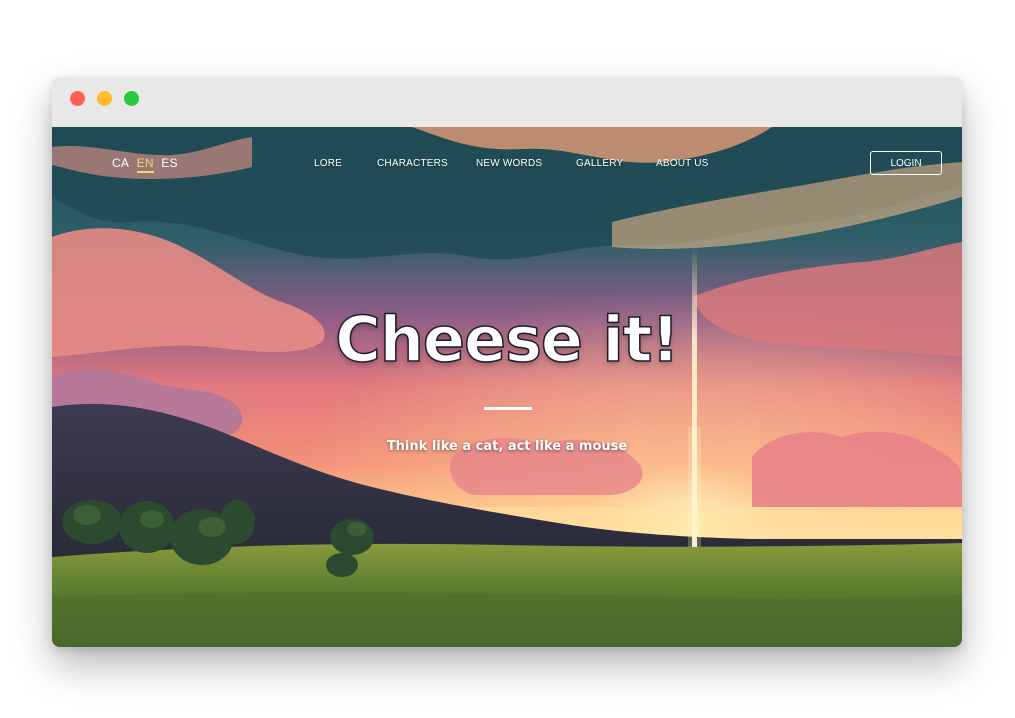 Image resolution: width=1015 pixels, height=718 pixels. What do you see at coordinates (131, 98) in the screenshot?
I see `zoom-window-button` at bounding box center [131, 98].